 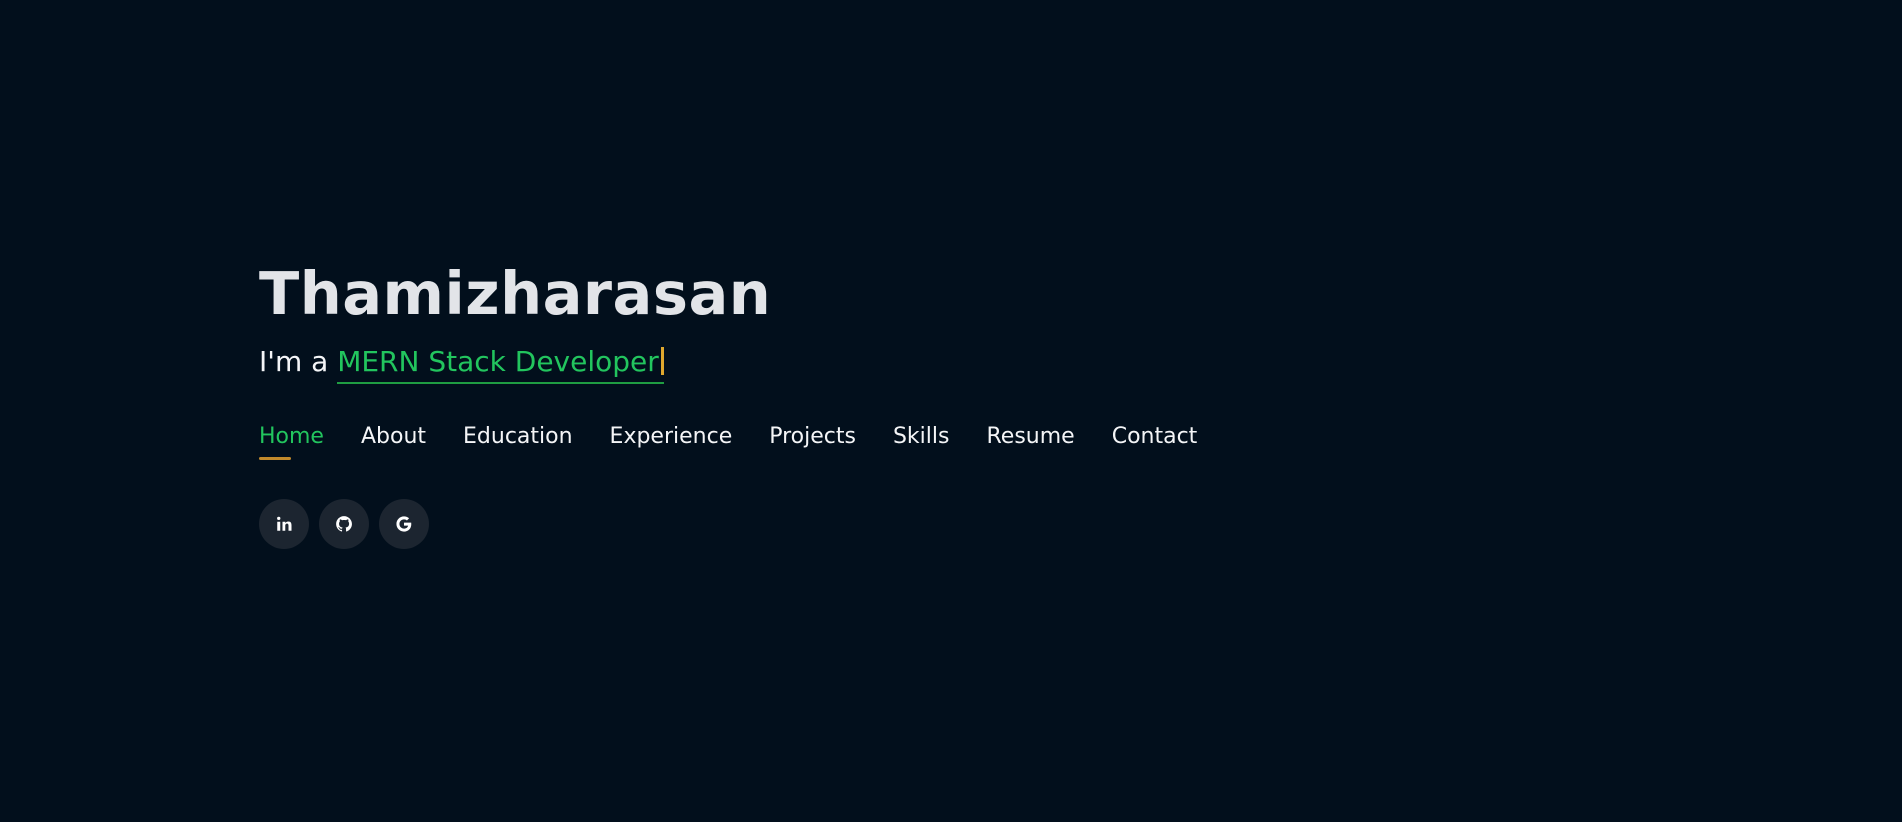 I want to click on nav-item-resume: Resume, so click(x=1030, y=437).